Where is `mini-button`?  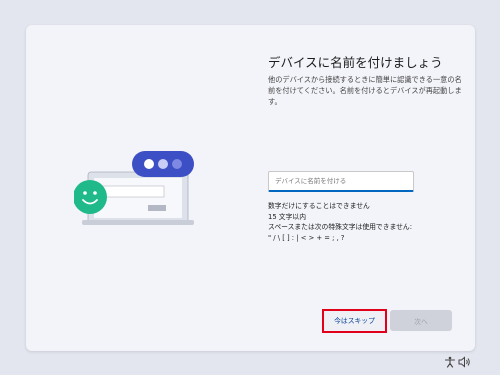 mini-button is located at coordinates (157, 208).